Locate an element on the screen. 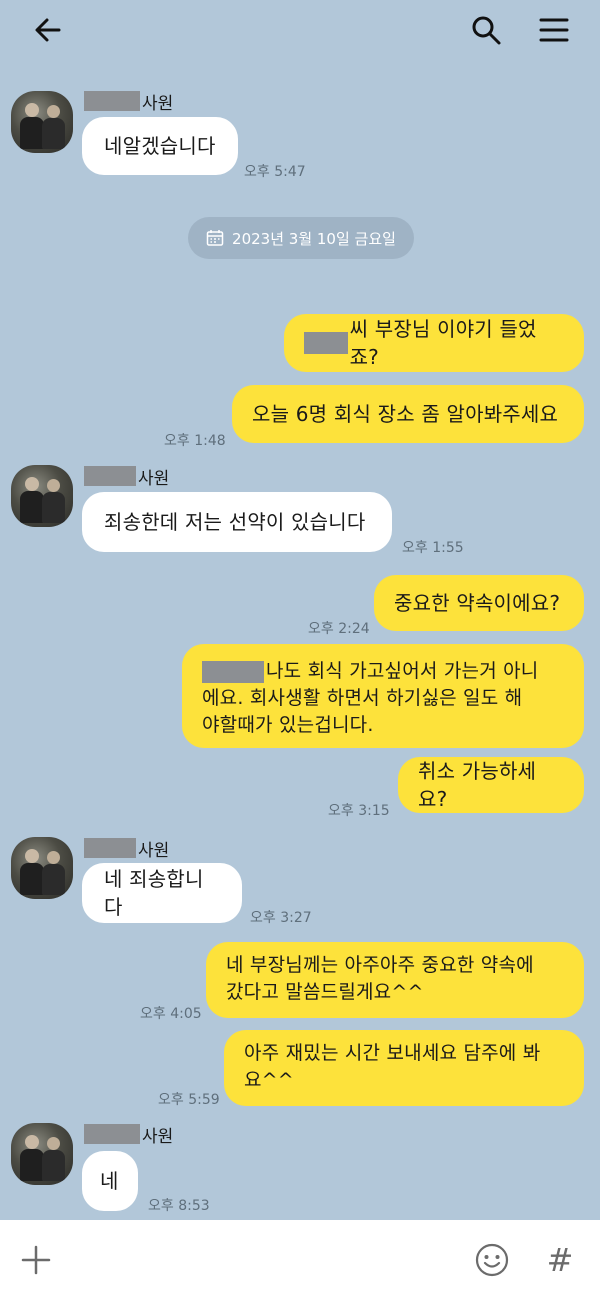  search-icon is located at coordinates (486, 30).